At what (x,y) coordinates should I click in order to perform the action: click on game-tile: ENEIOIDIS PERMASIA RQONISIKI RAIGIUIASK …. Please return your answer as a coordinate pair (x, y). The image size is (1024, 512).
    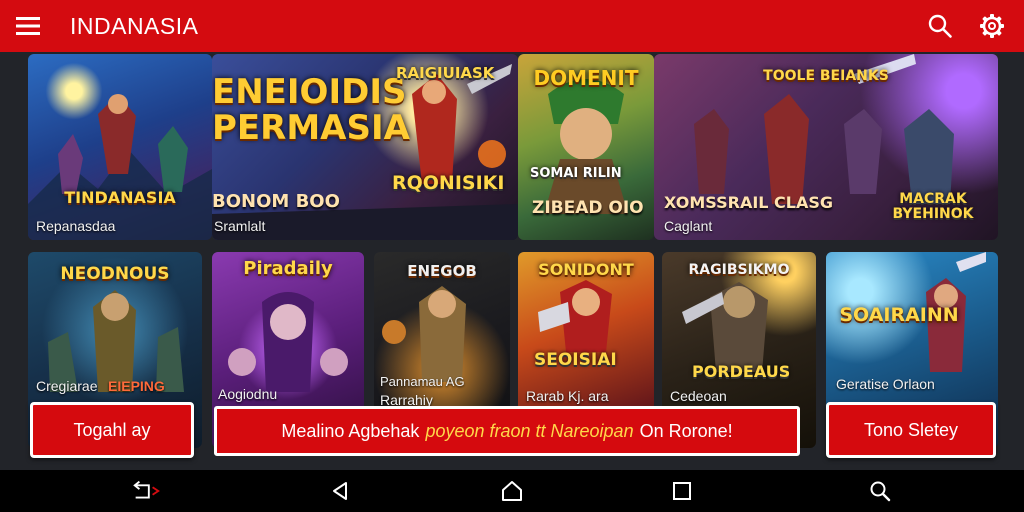
    Looking at the image, I should click on (365, 147).